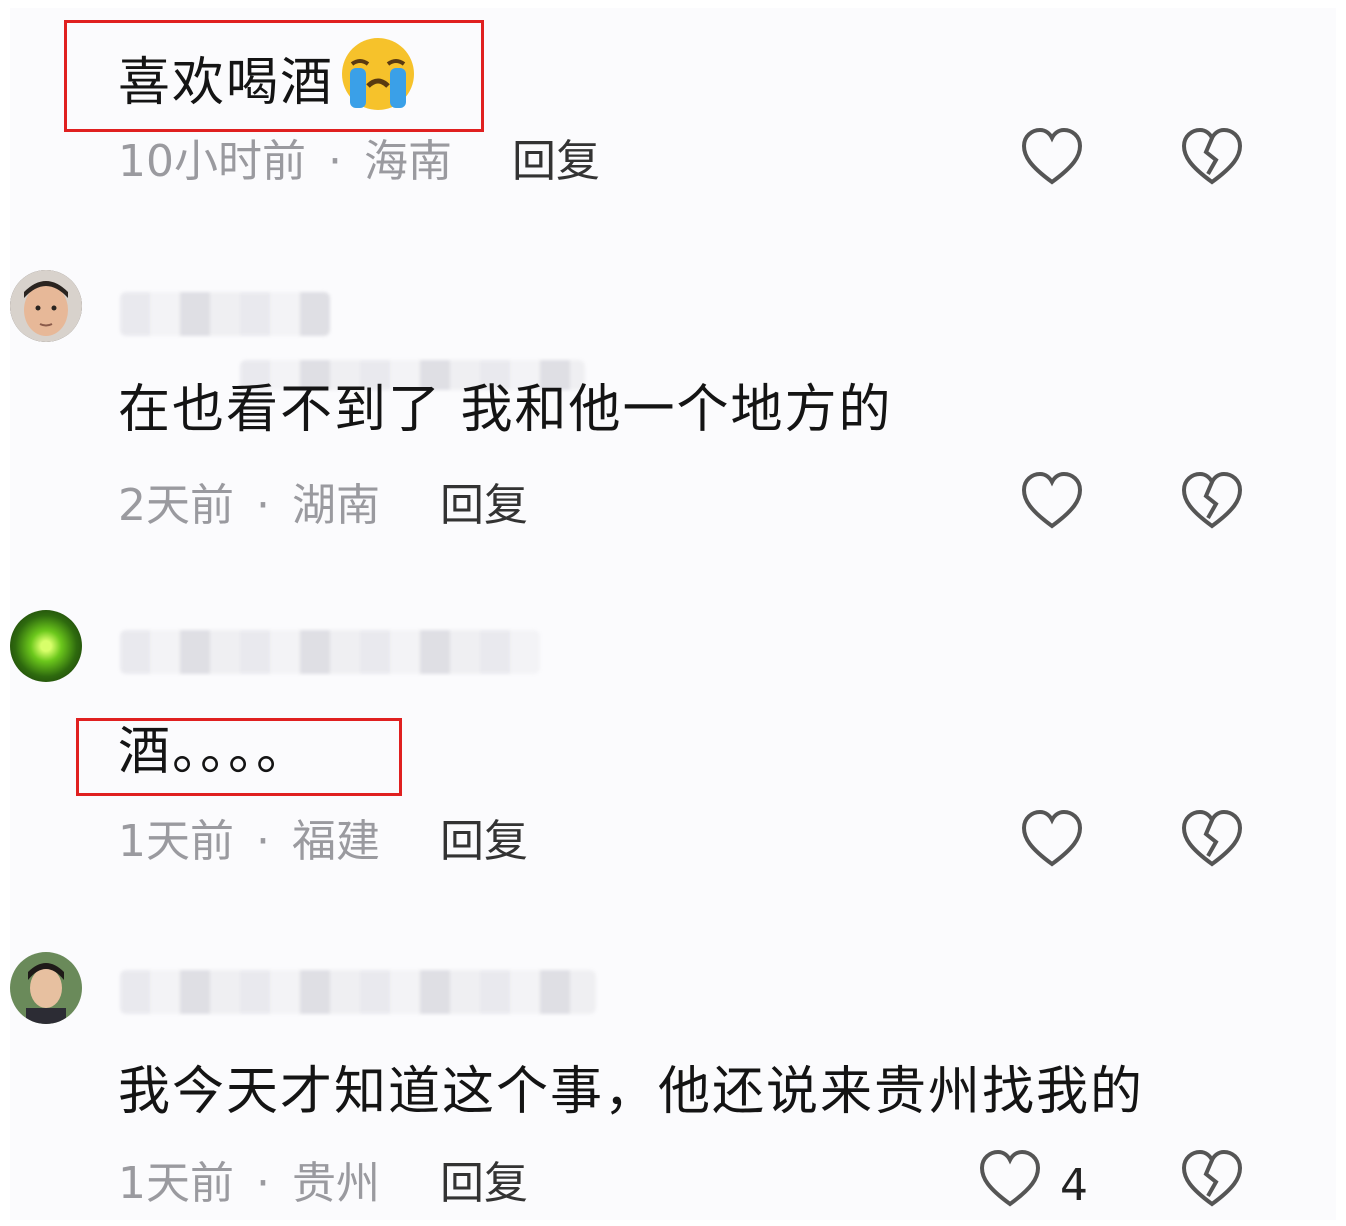 This screenshot has width=1346, height=1226. Describe the element at coordinates (176, 505) in the screenshot. I see `comment-time: 2天前` at that location.